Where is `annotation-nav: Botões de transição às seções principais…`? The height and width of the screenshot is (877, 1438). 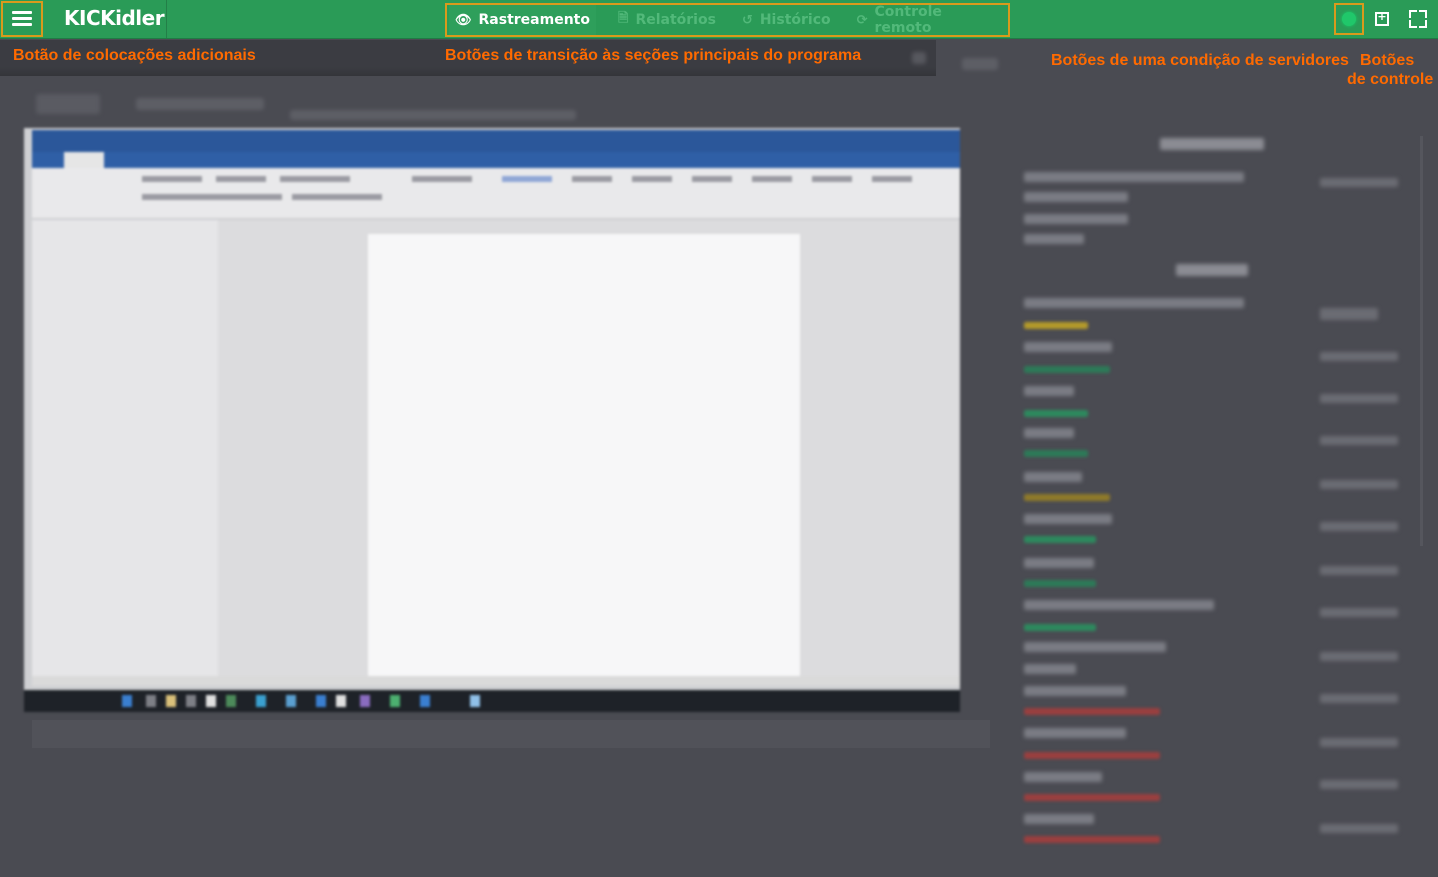 annotation-nav: Botões de transição às seções principais… is located at coordinates (653, 55).